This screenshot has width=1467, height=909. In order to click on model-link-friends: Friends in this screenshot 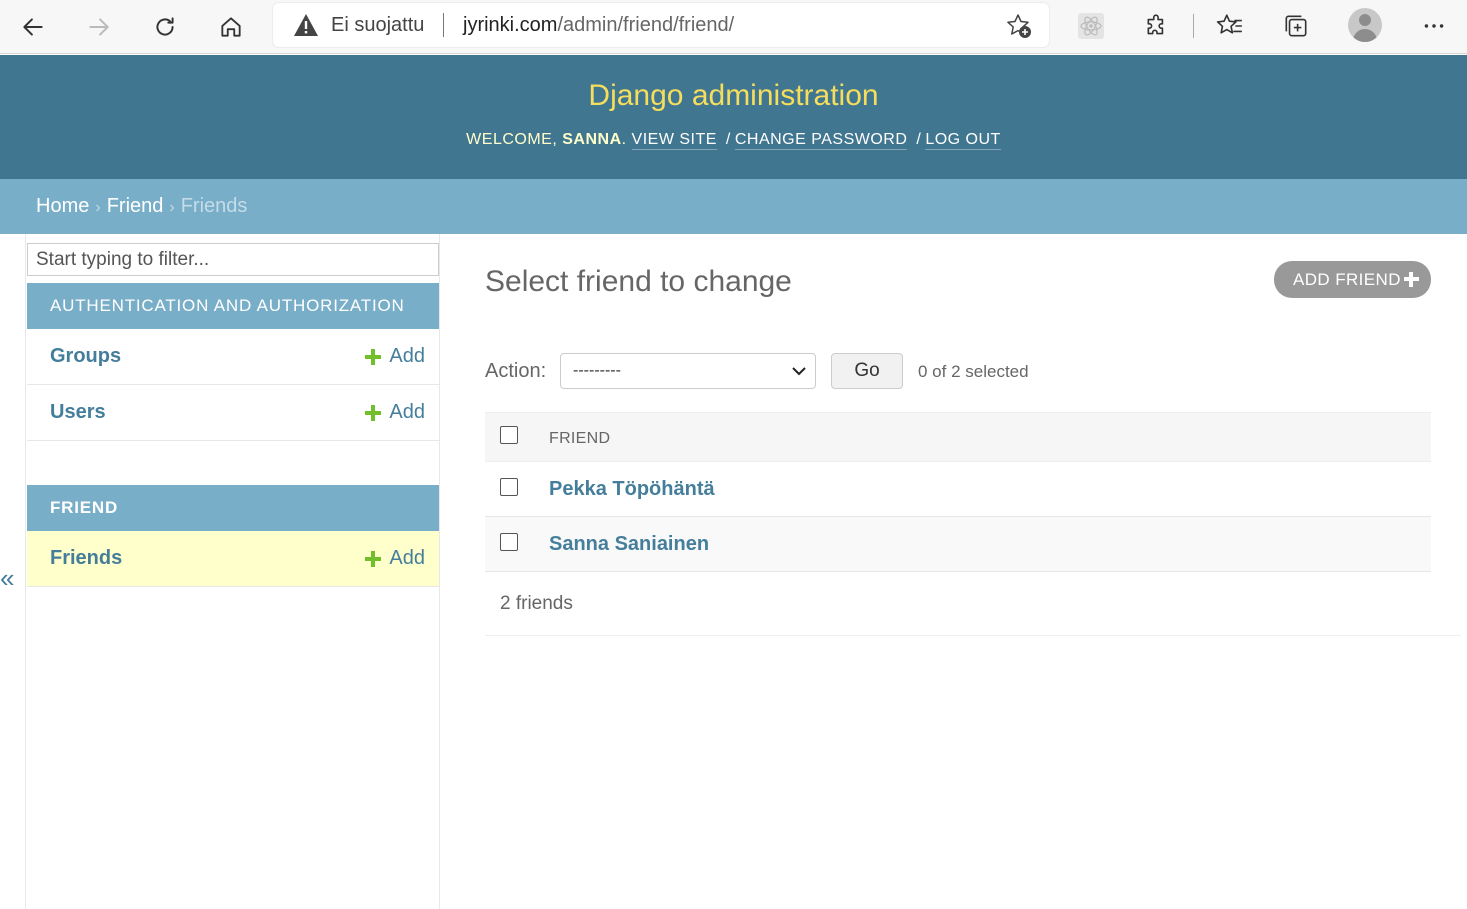, I will do `click(86, 558)`.